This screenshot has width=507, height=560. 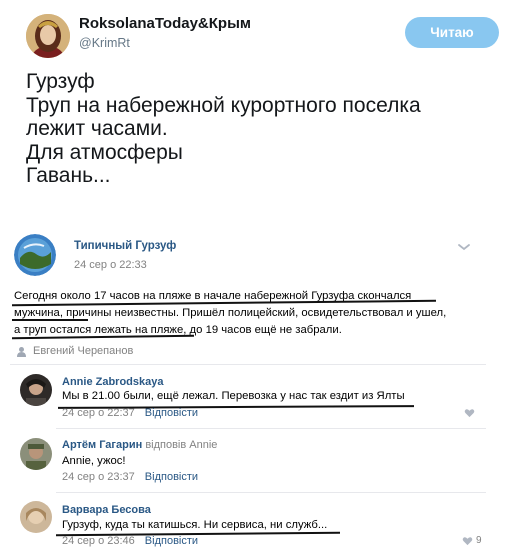 I want to click on tweet-author-avatar, so click(x=48, y=36).